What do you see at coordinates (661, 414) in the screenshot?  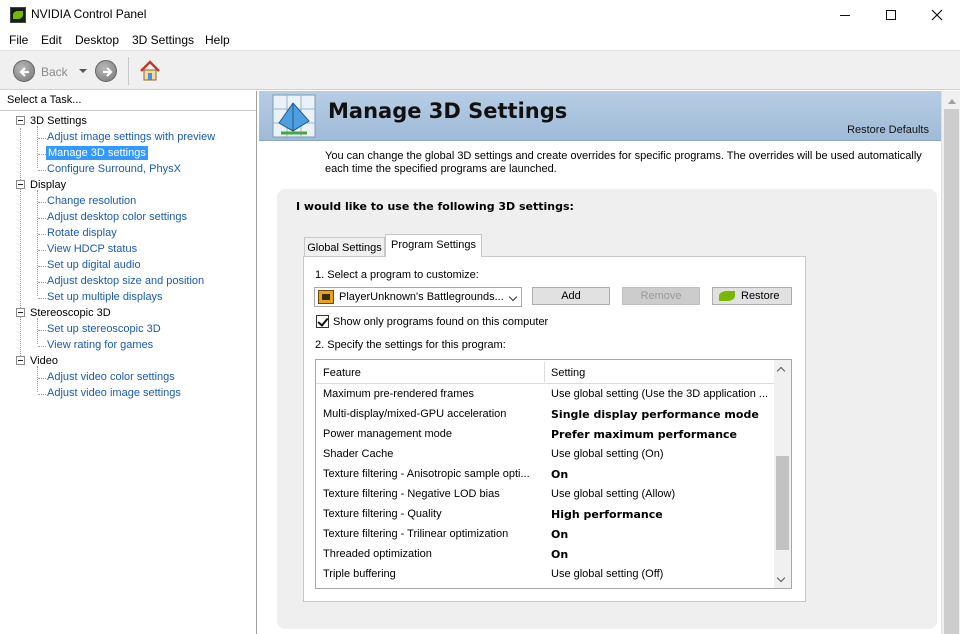 I see `setting-cell: Single display performance mode` at bounding box center [661, 414].